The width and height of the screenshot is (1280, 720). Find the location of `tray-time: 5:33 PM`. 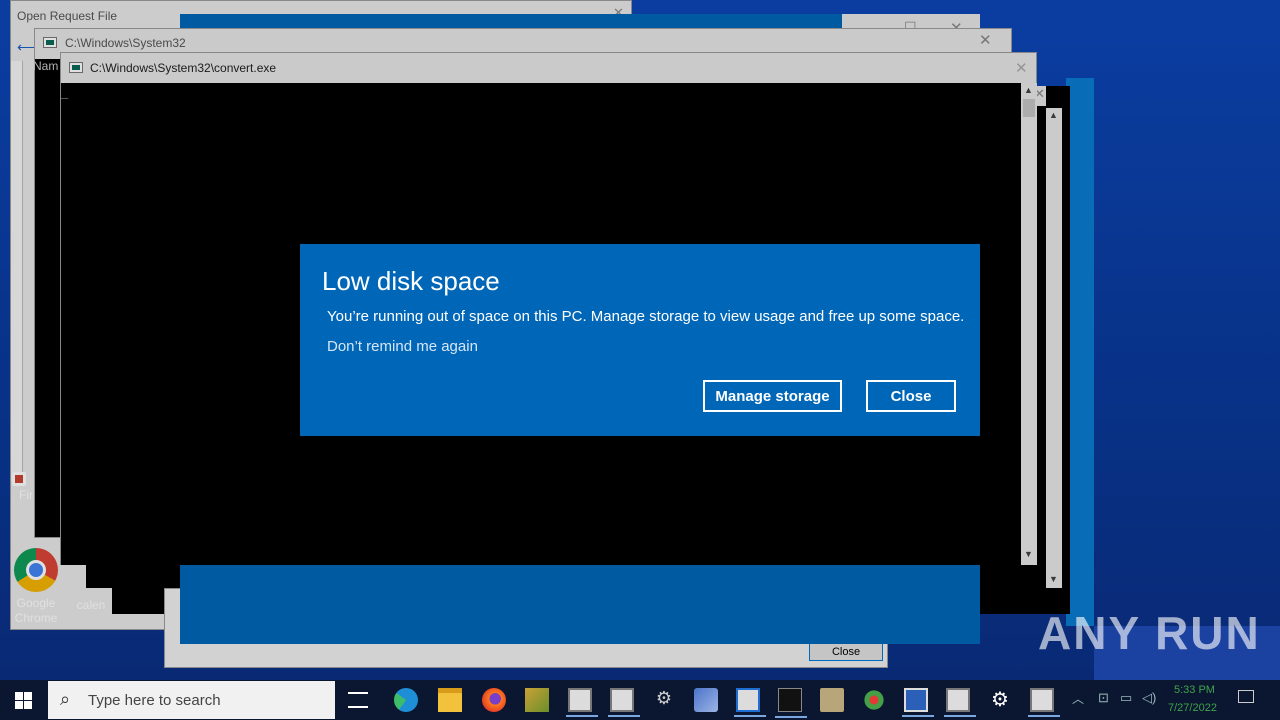

tray-time: 5:33 PM is located at coordinates (1194, 690).